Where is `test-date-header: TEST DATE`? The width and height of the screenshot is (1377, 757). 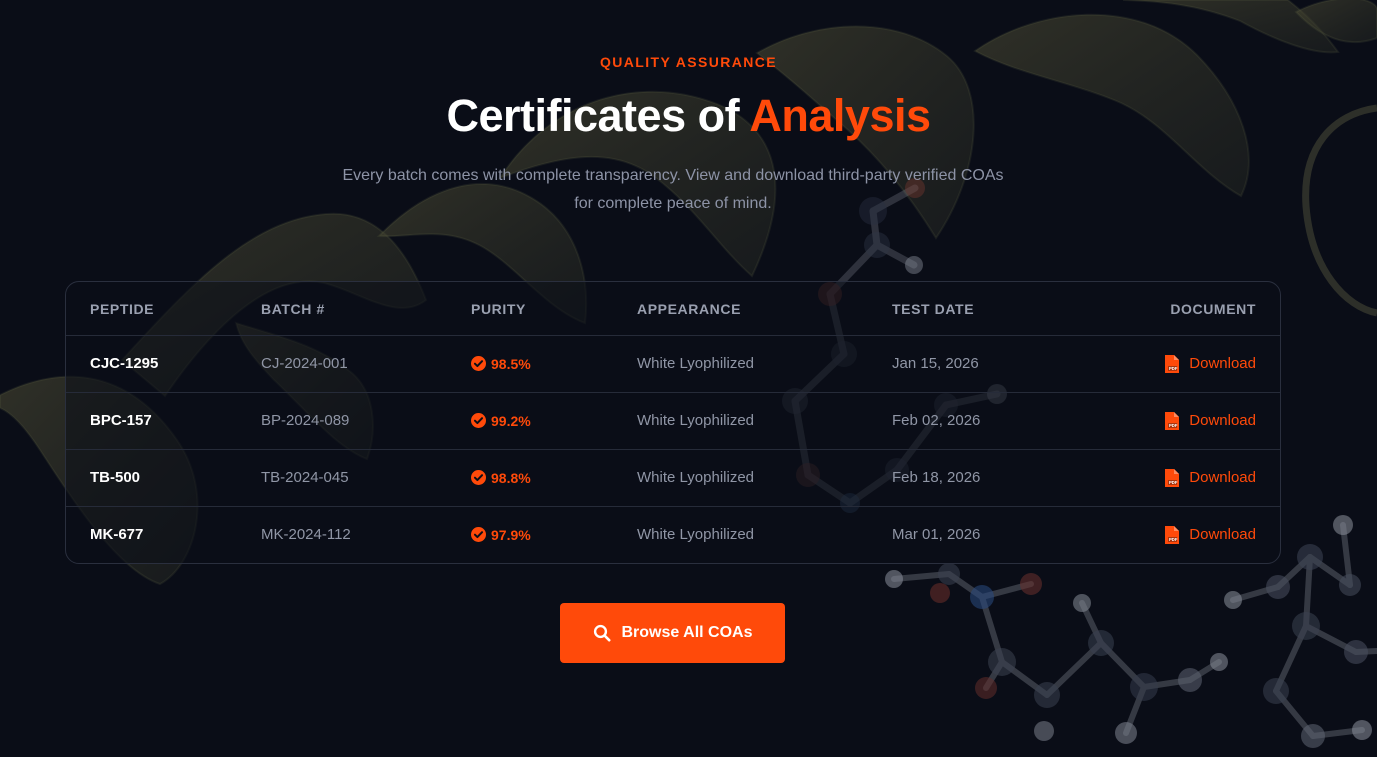
test-date-header: TEST DATE is located at coordinates (933, 308).